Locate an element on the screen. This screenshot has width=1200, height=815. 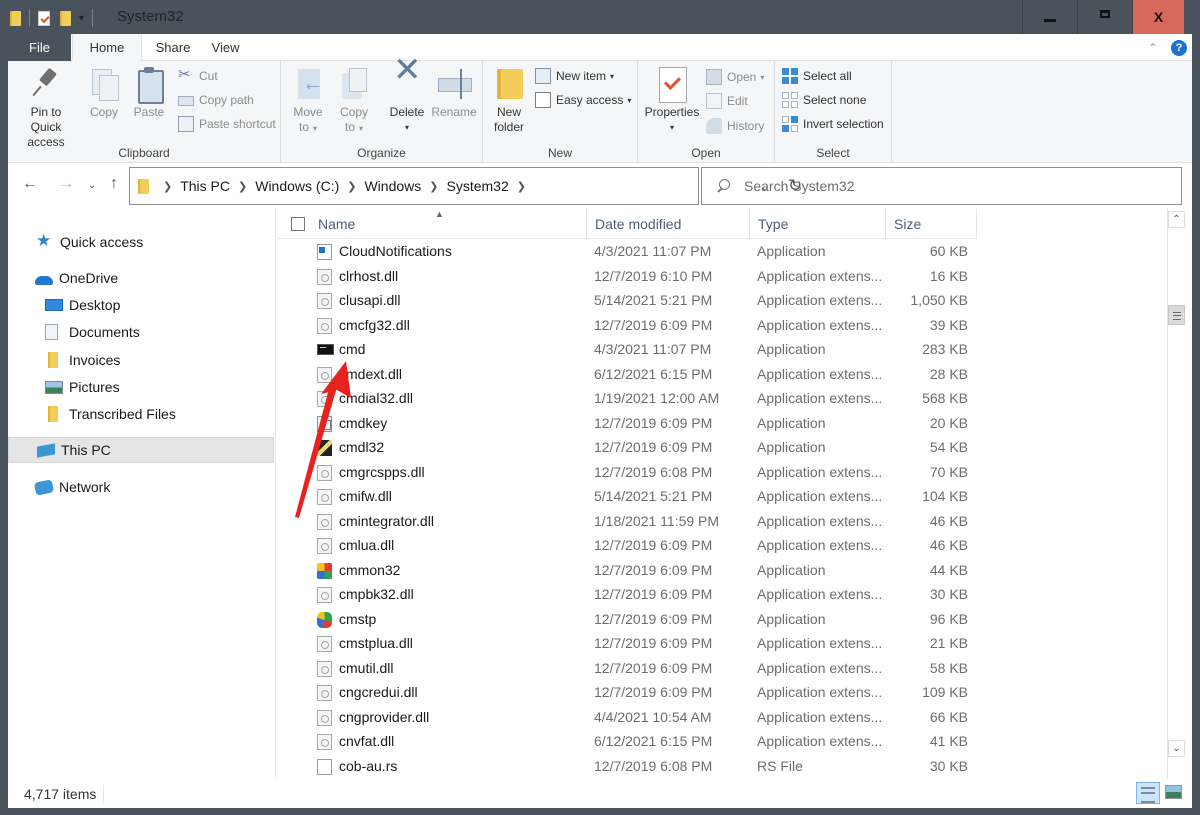
paste-shortcut-button: Paste shortcut is located at coordinates (227, 124).